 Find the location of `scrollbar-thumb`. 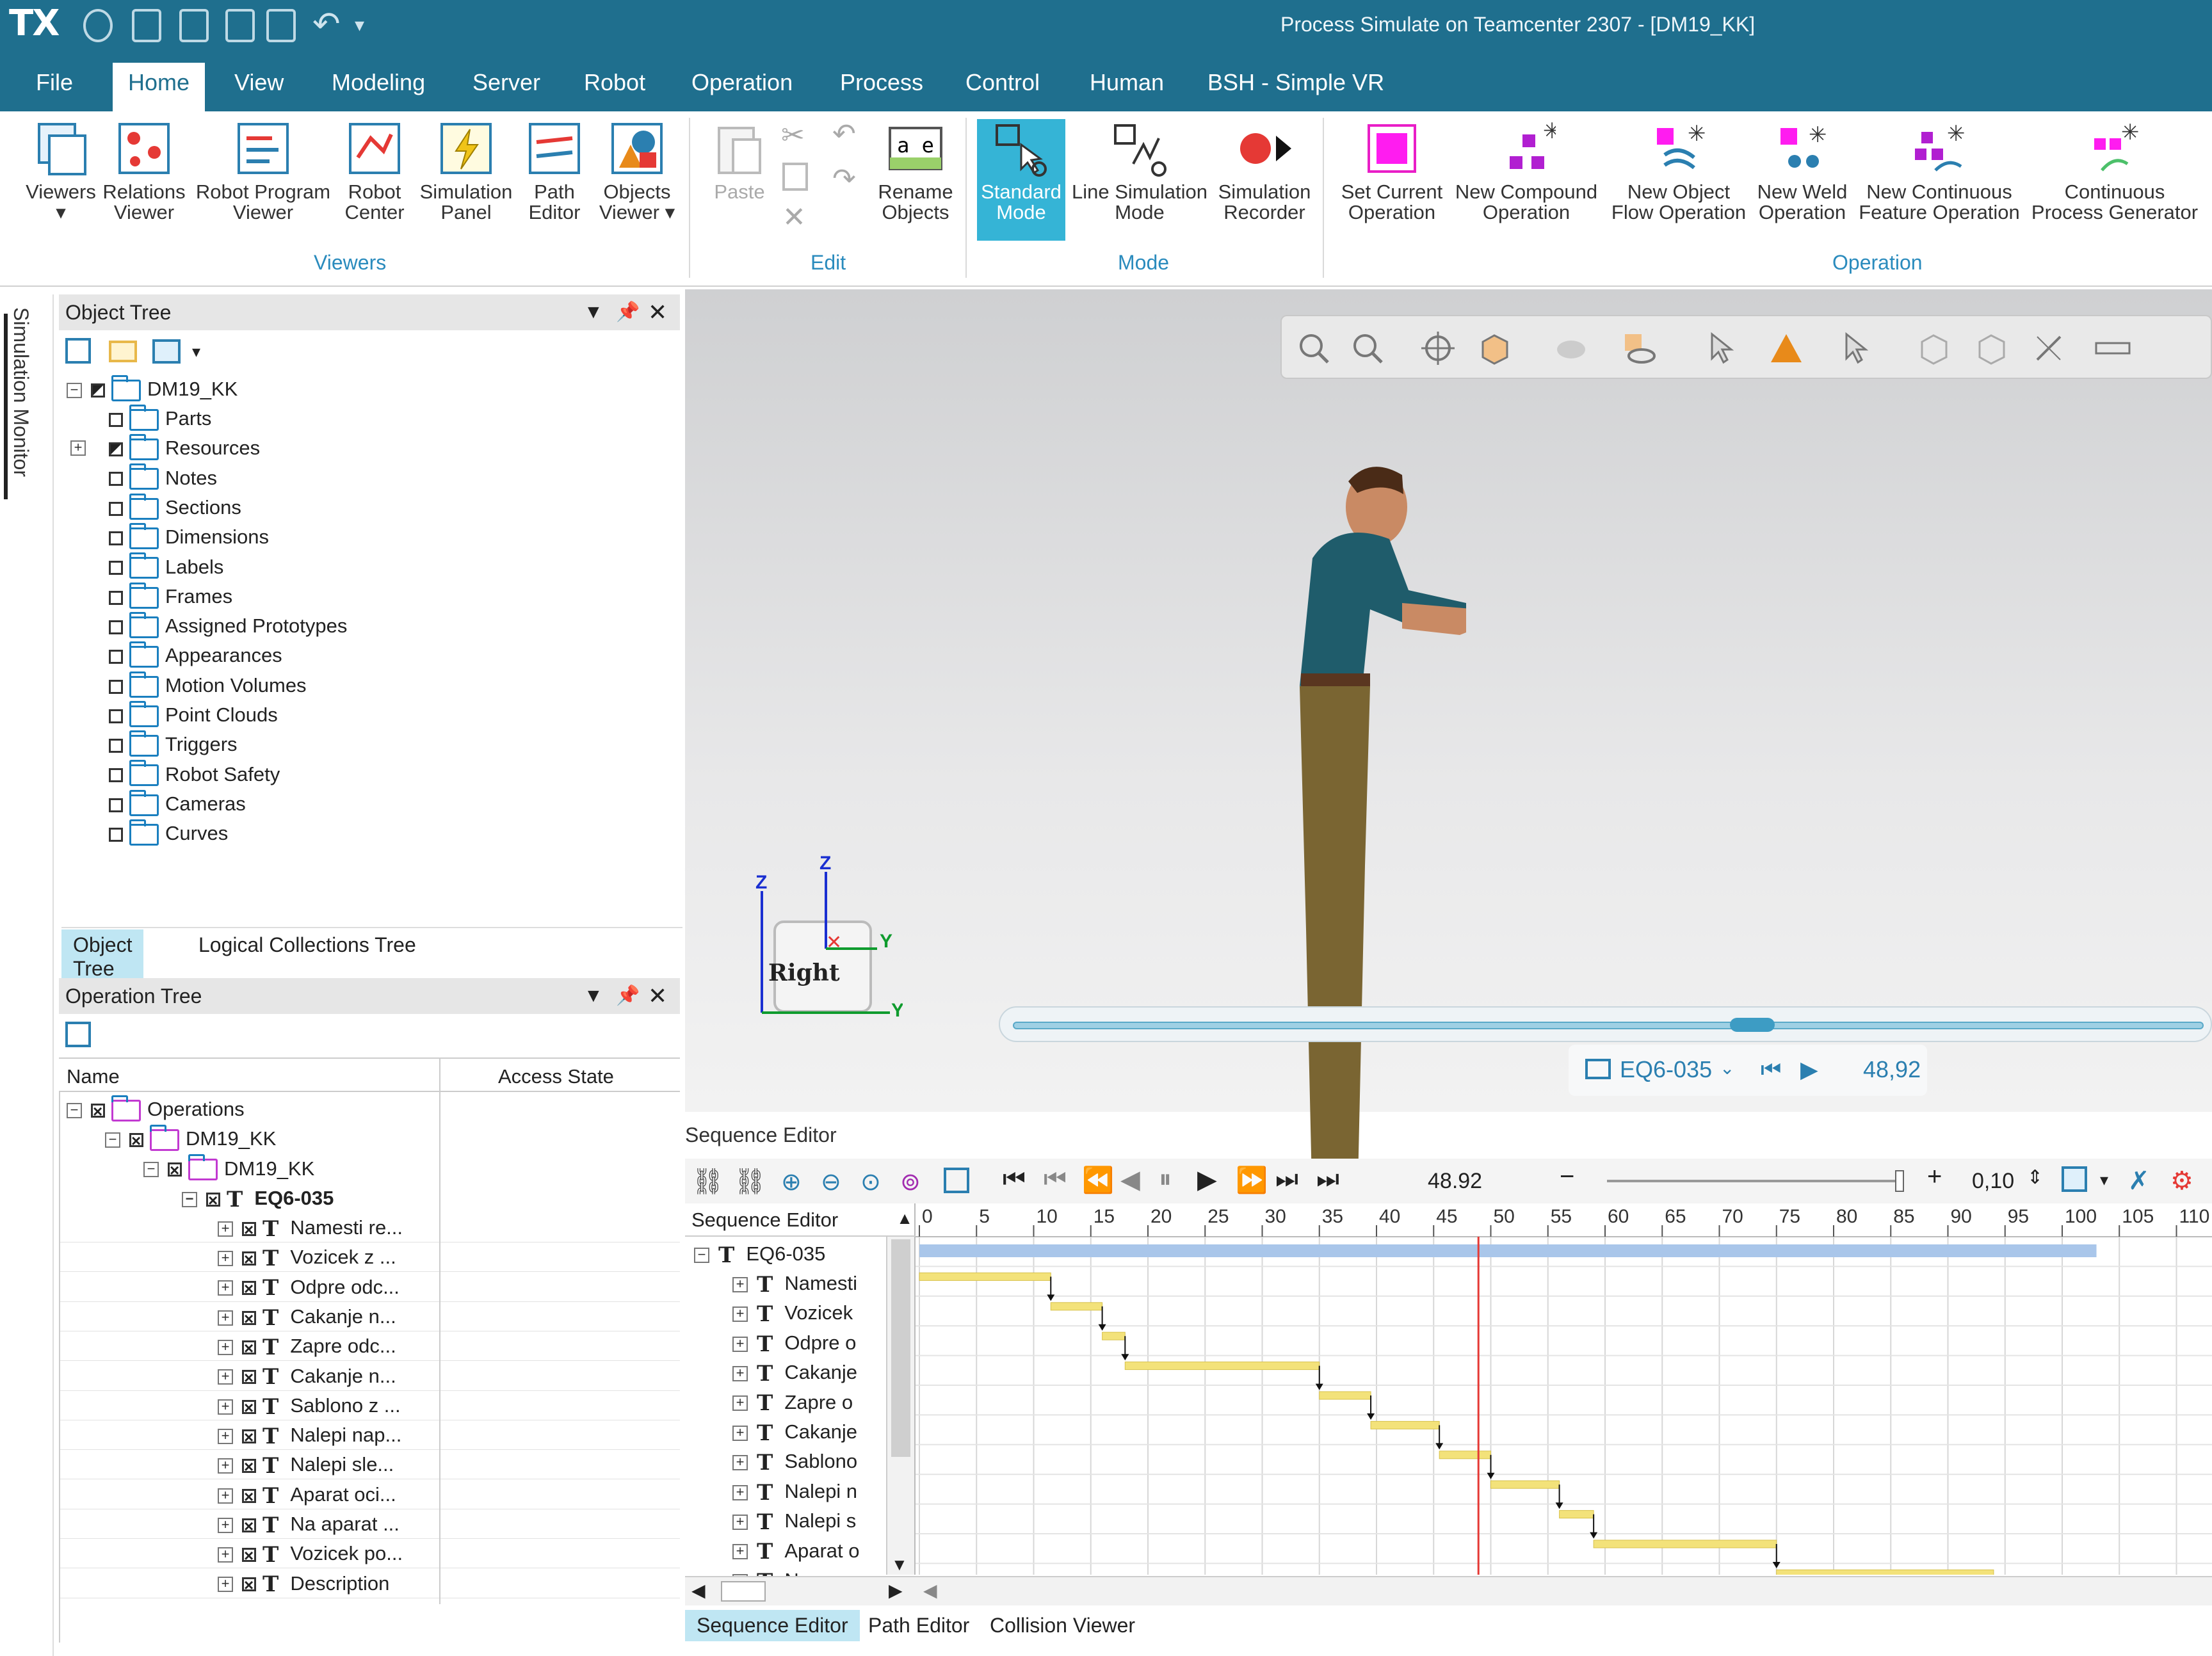

scrollbar-thumb is located at coordinates (743, 1591).